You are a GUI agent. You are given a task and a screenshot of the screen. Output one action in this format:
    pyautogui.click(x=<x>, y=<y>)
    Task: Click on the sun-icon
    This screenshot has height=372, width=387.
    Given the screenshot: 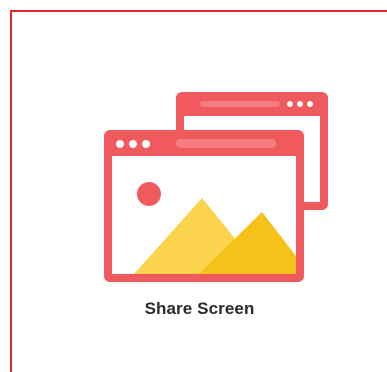 What is the action you would take?
    pyautogui.click(x=149, y=194)
    